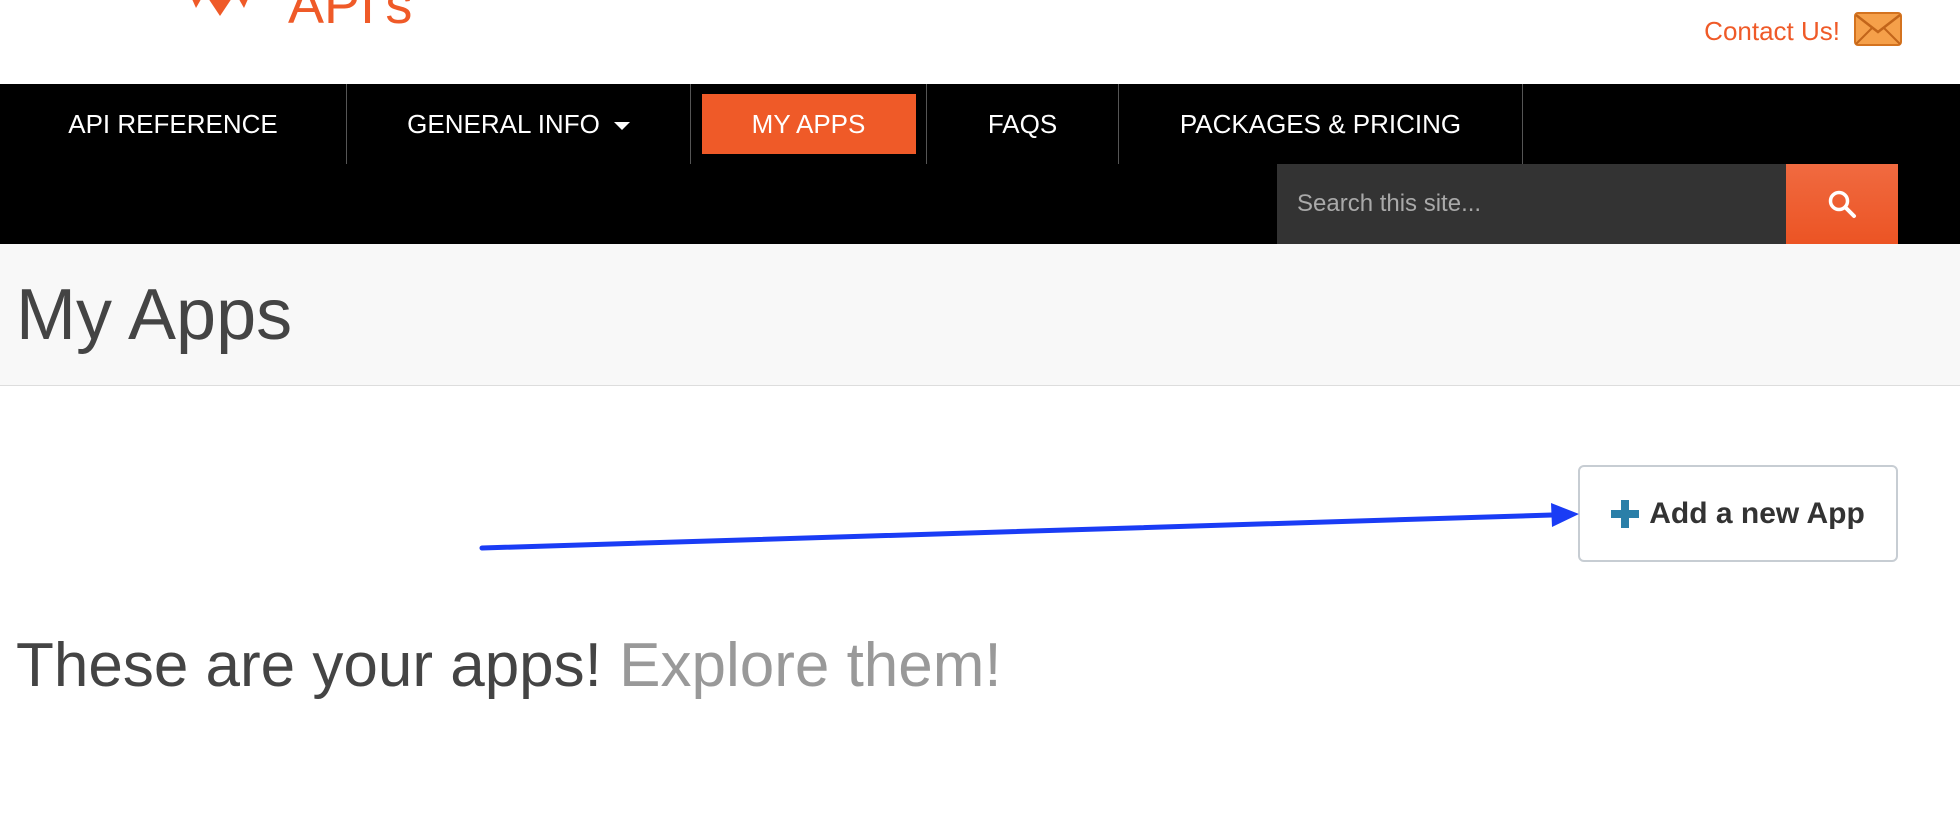 Image resolution: width=1960 pixels, height=832 pixels. I want to click on logo, so click(220, 15).